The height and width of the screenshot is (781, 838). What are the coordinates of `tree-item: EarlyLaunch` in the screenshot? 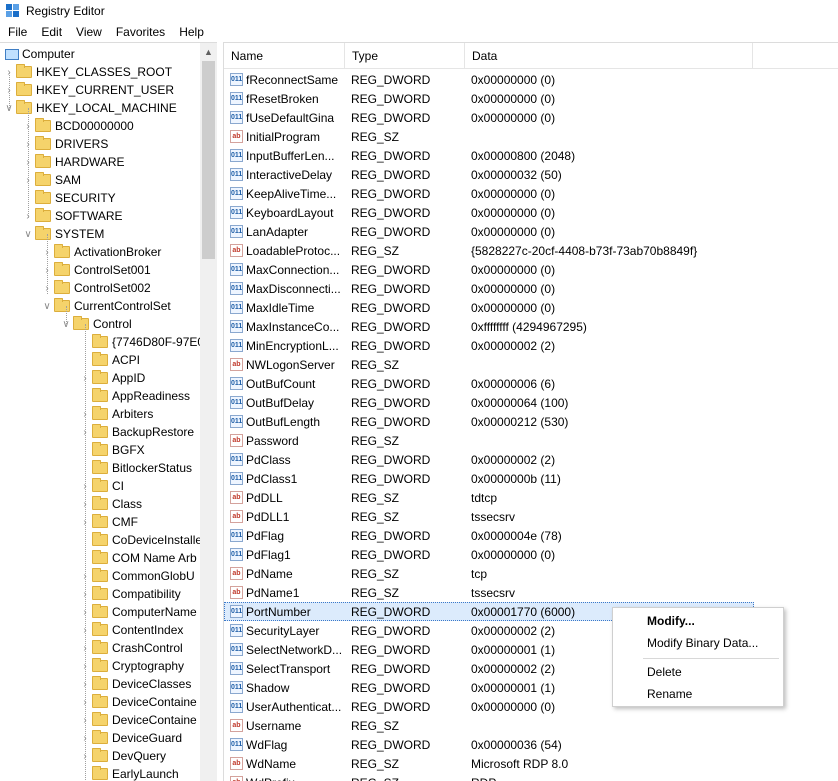 It's located at (129, 773).